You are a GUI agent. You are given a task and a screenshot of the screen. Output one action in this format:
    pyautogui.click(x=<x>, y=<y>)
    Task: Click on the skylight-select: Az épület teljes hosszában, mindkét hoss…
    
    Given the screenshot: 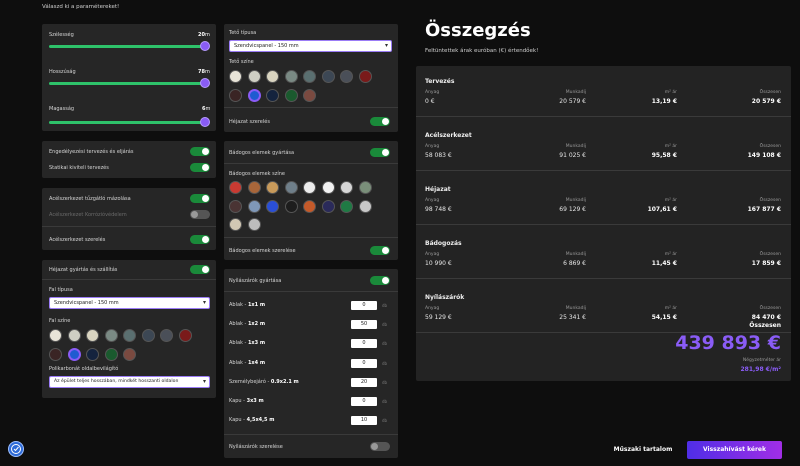 What is the action you would take?
    pyautogui.click(x=129, y=382)
    